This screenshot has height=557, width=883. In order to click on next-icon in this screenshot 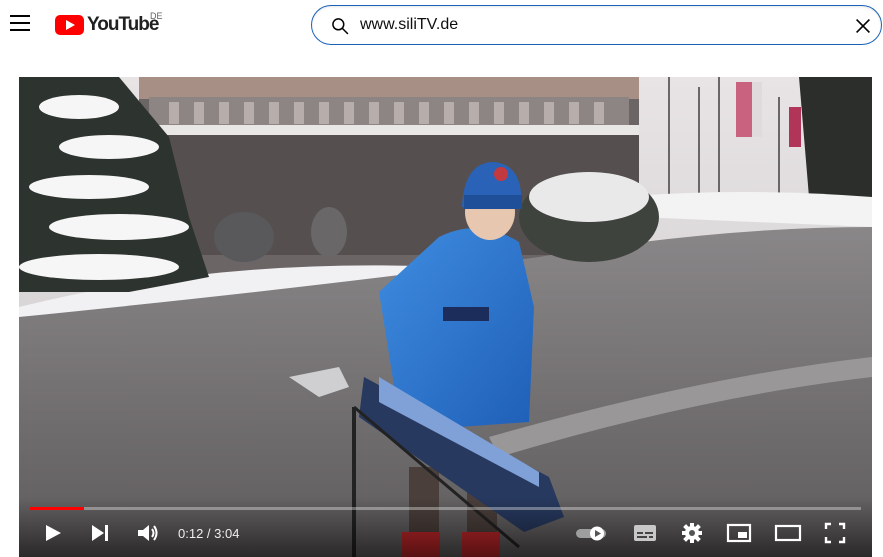, I will do `click(100, 533)`.